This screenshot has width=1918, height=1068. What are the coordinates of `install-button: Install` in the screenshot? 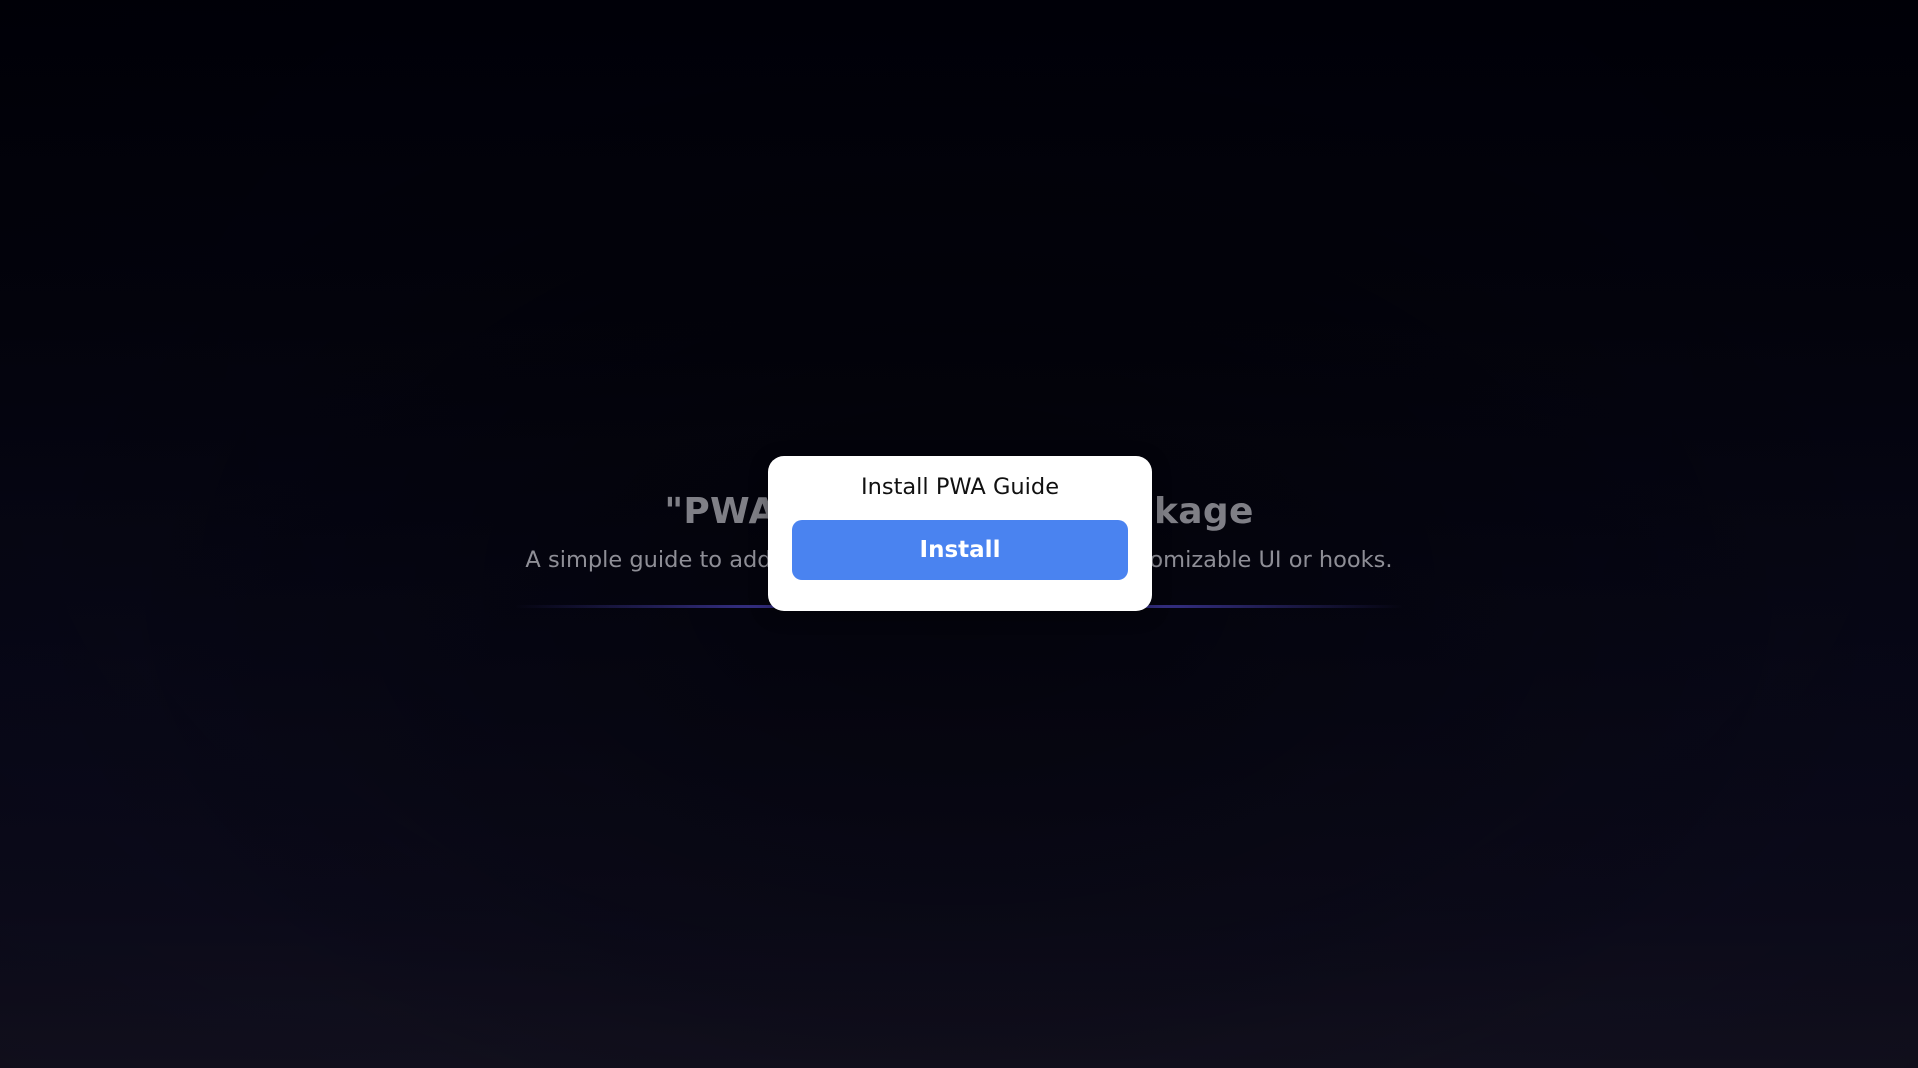 It's located at (960, 550).